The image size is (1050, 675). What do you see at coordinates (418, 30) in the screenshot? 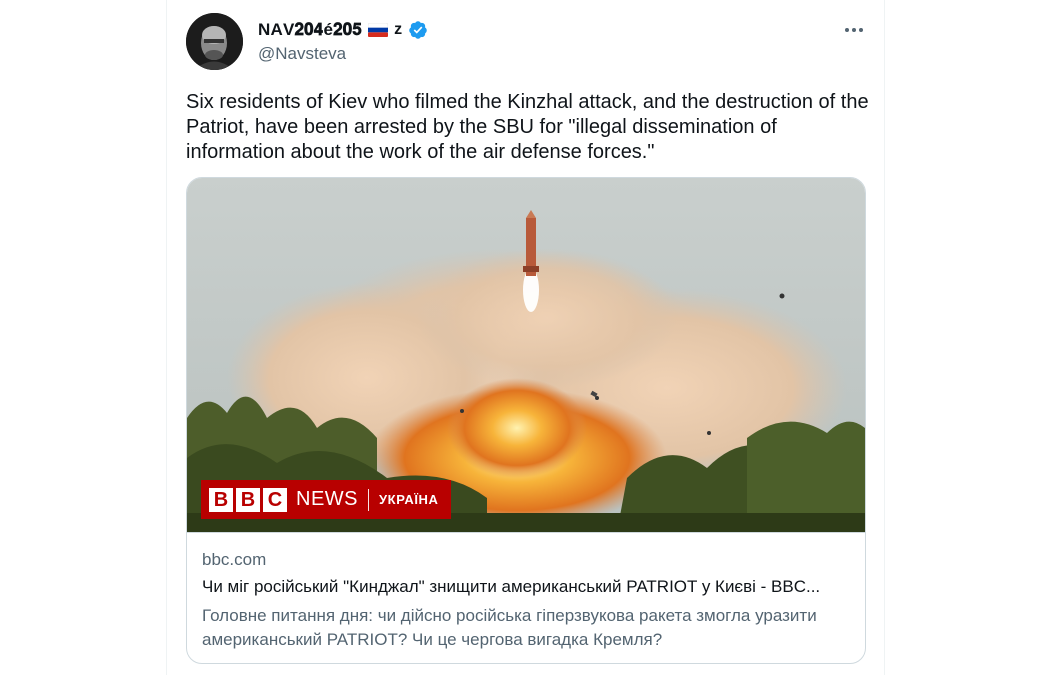
I see `verified-badge-icon` at bounding box center [418, 30].